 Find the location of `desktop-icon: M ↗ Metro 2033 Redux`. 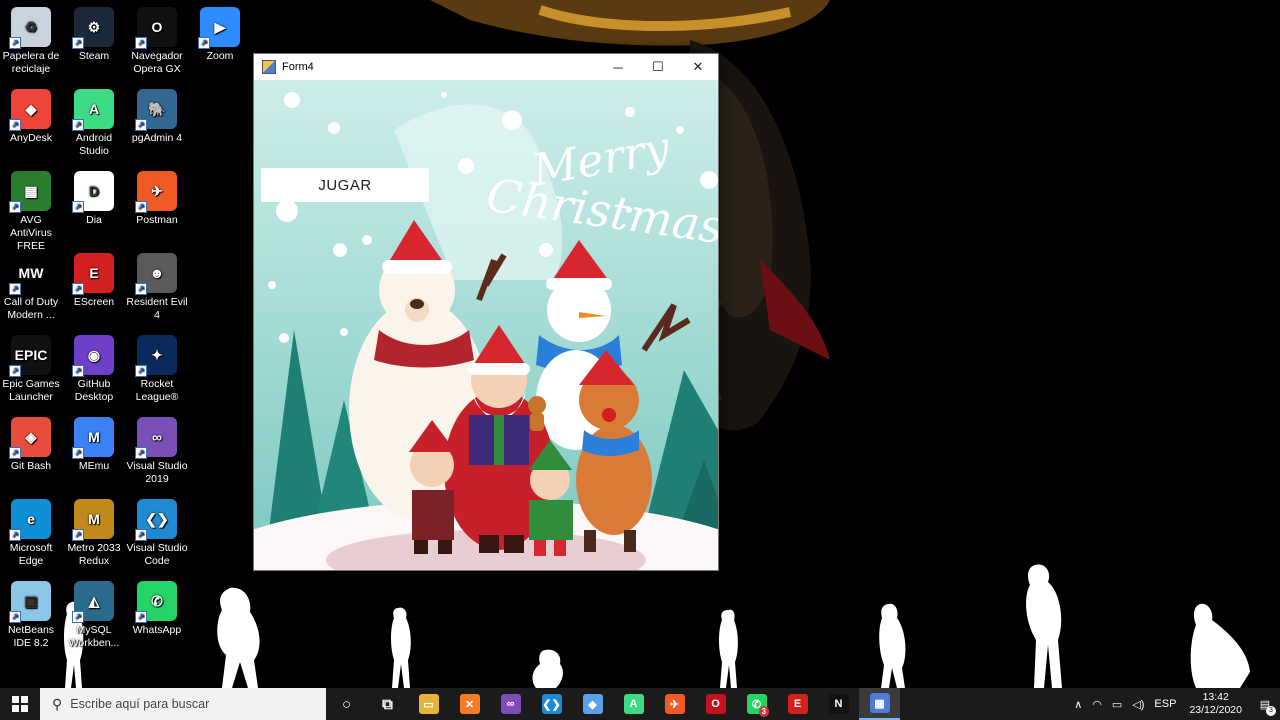

desktop-icon: M ↗ Metro 2033 Redux is located at coordinates (94, 535).